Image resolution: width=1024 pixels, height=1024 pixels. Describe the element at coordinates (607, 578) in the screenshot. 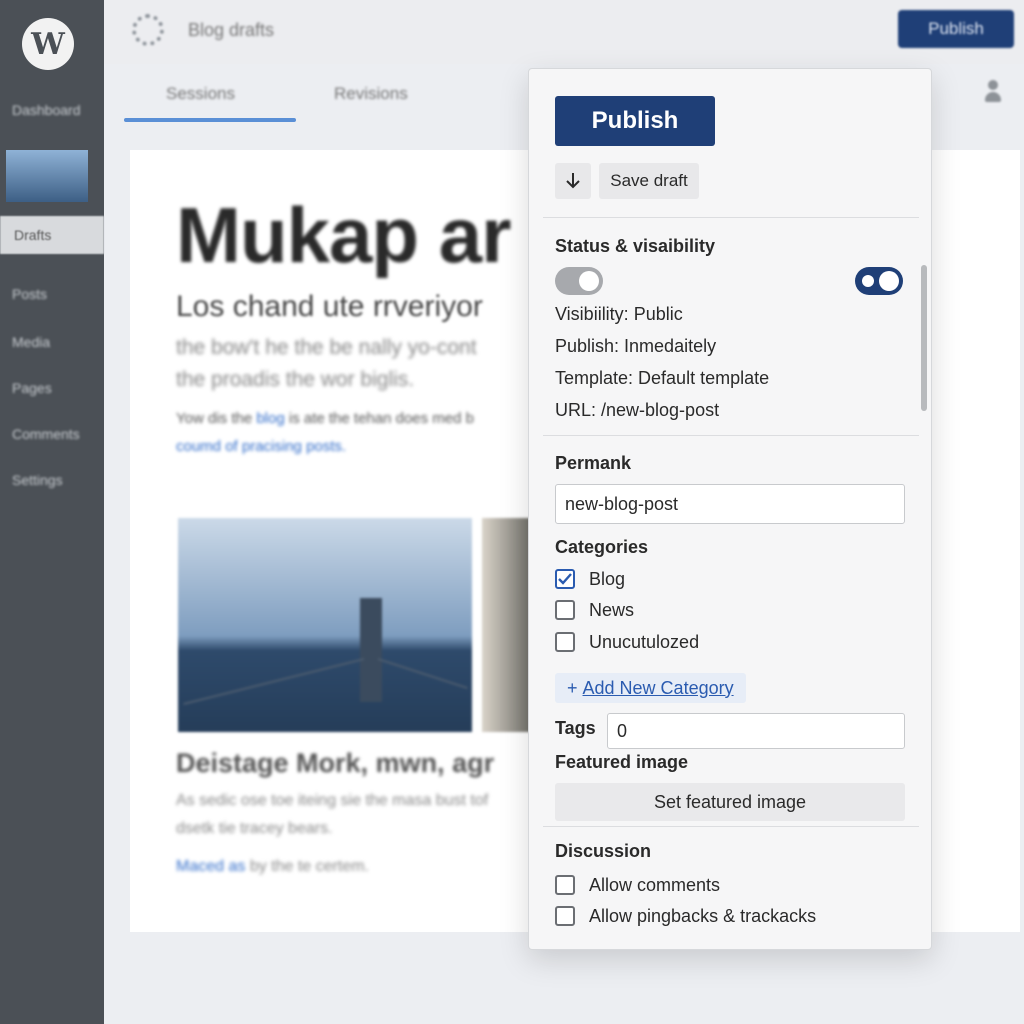

I see `category-label: Blog` at that location.